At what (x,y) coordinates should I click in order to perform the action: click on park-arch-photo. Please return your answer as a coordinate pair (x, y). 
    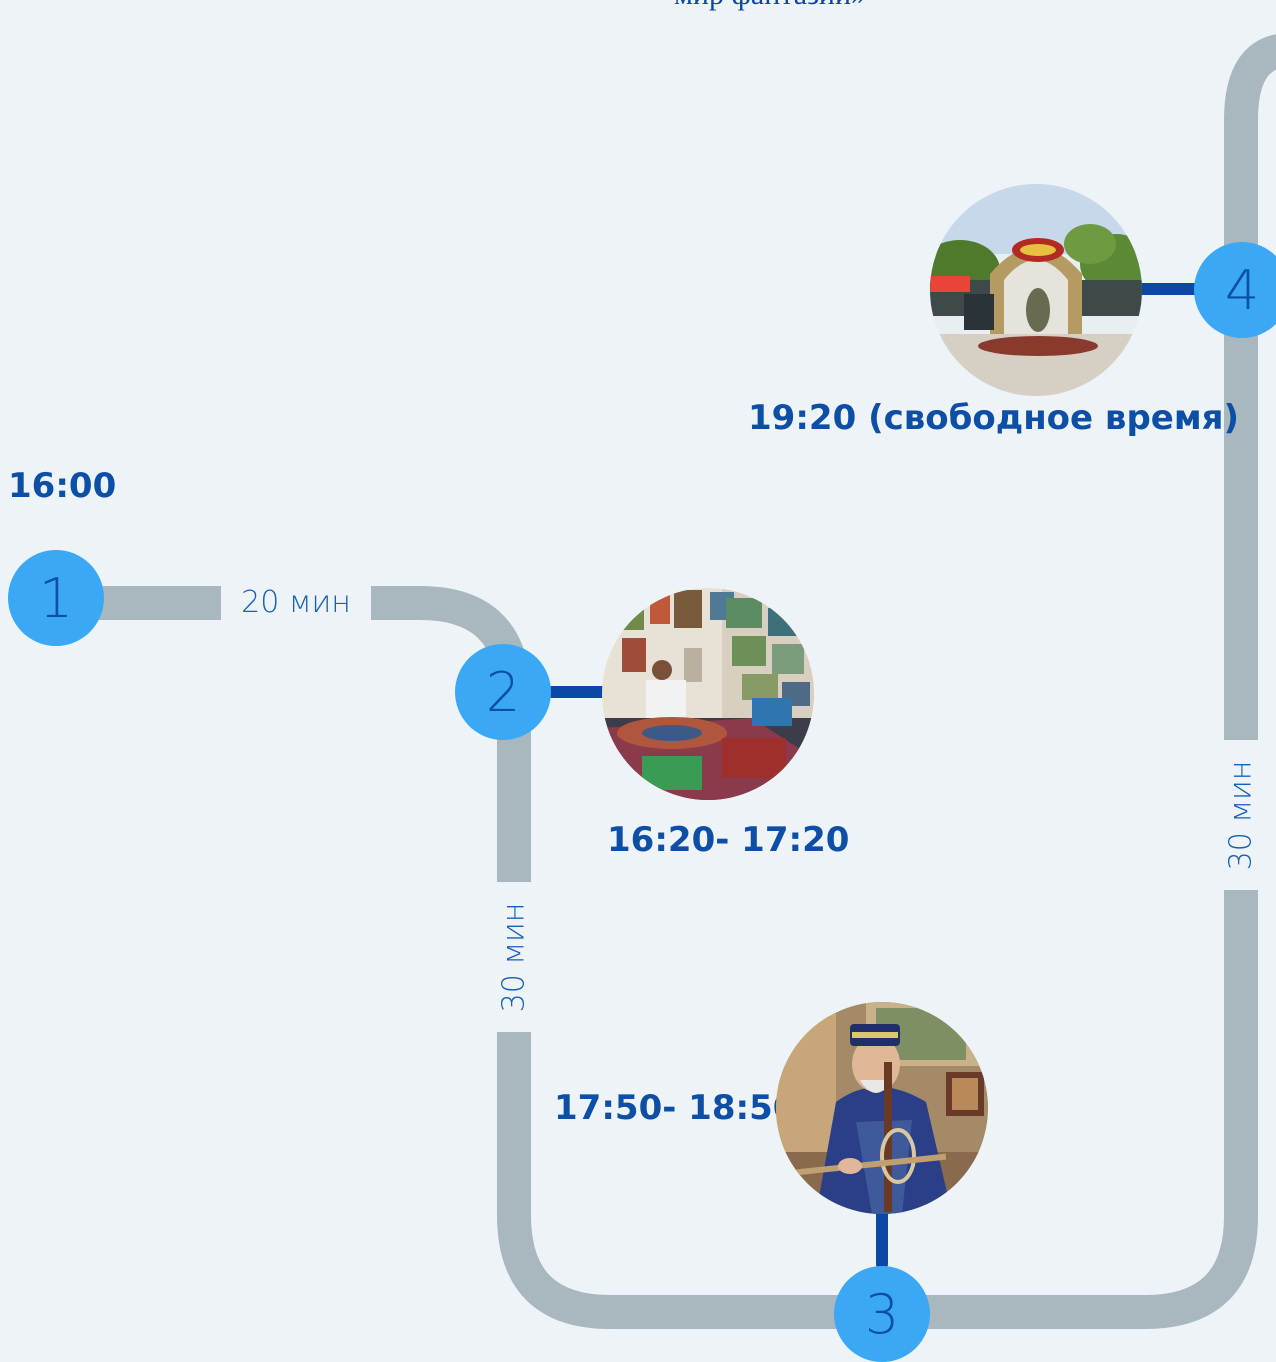
    Looking at the image, I should click on (1036, 290).